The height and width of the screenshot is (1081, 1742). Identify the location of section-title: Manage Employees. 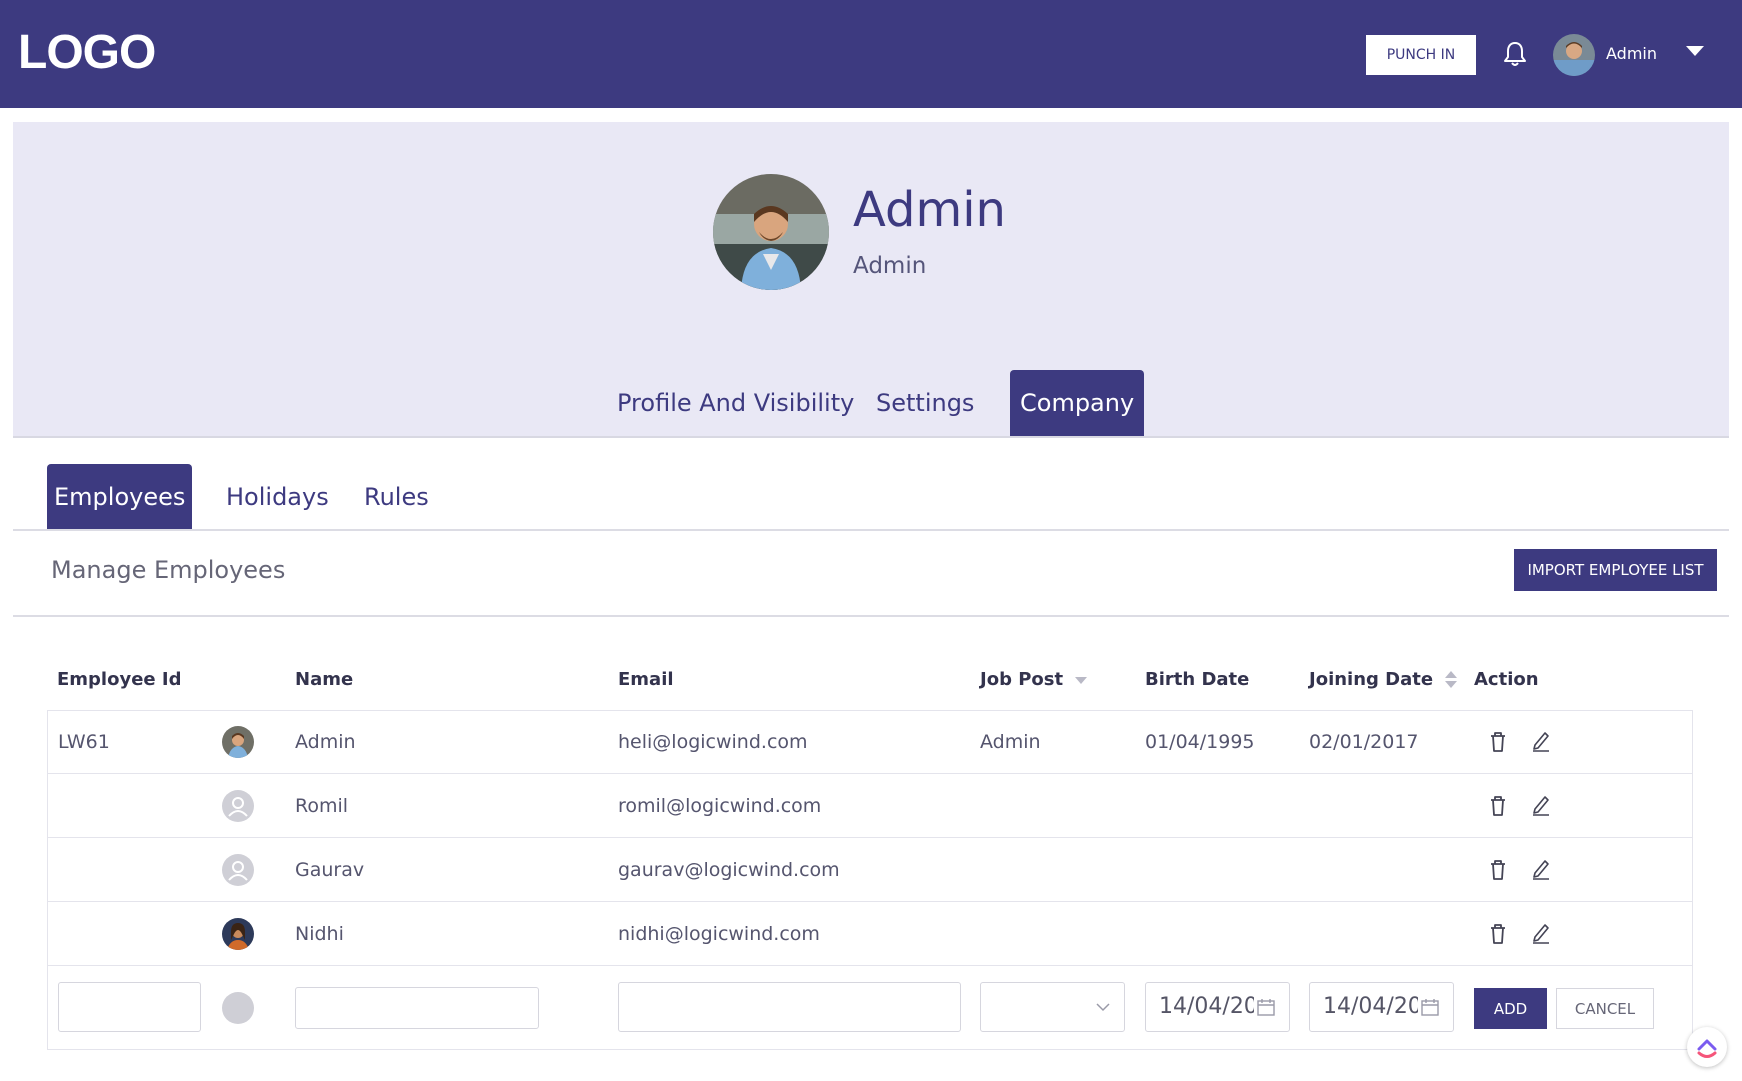
(168, 570).